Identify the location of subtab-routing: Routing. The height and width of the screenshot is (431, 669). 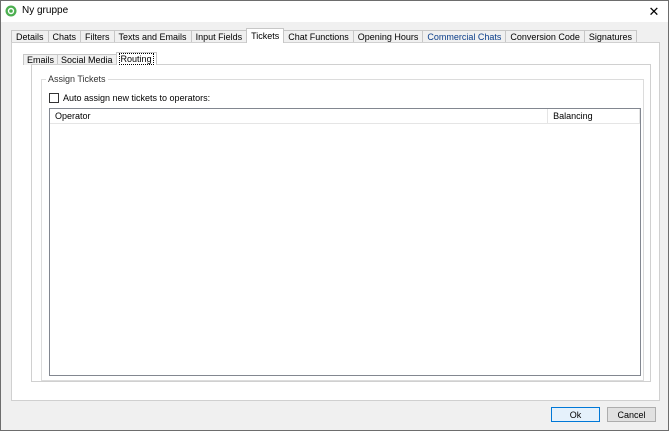
(136, 58).